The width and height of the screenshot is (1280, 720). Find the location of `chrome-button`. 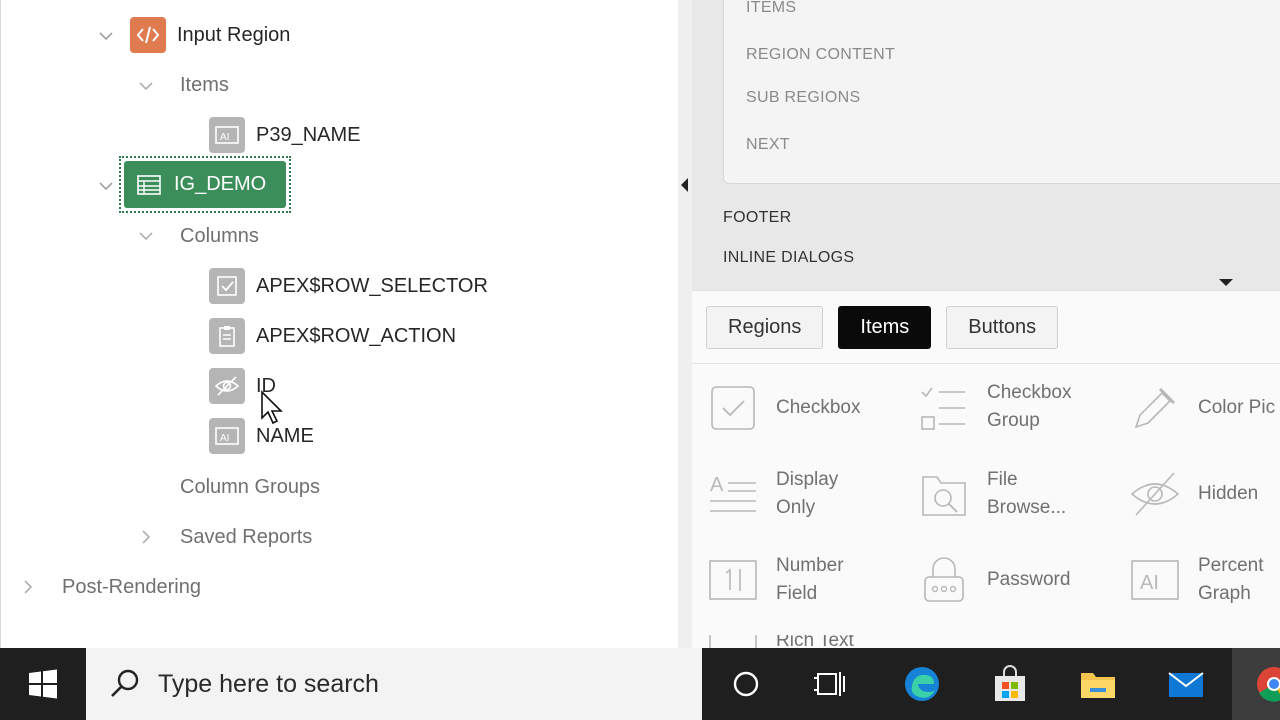

chrome-button is located at coordinates (1256, 684).